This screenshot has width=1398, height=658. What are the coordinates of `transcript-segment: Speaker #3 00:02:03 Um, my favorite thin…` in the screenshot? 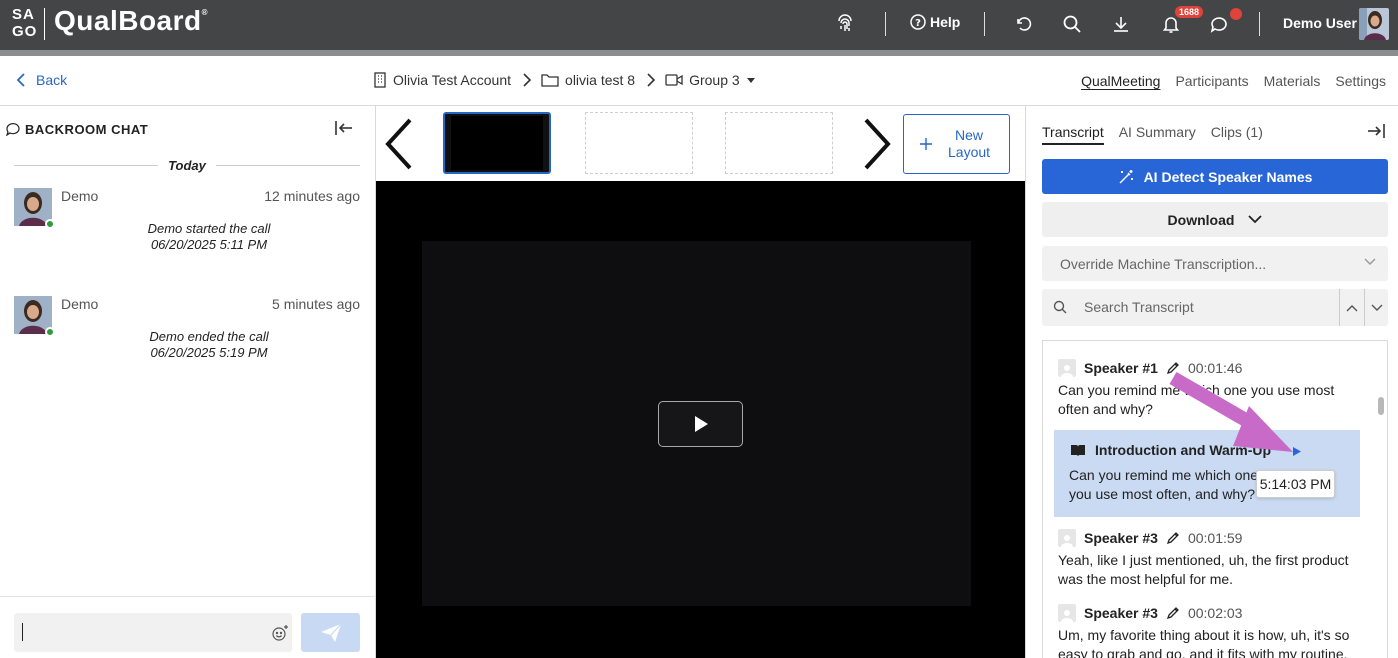 It's located at (1208, 631).